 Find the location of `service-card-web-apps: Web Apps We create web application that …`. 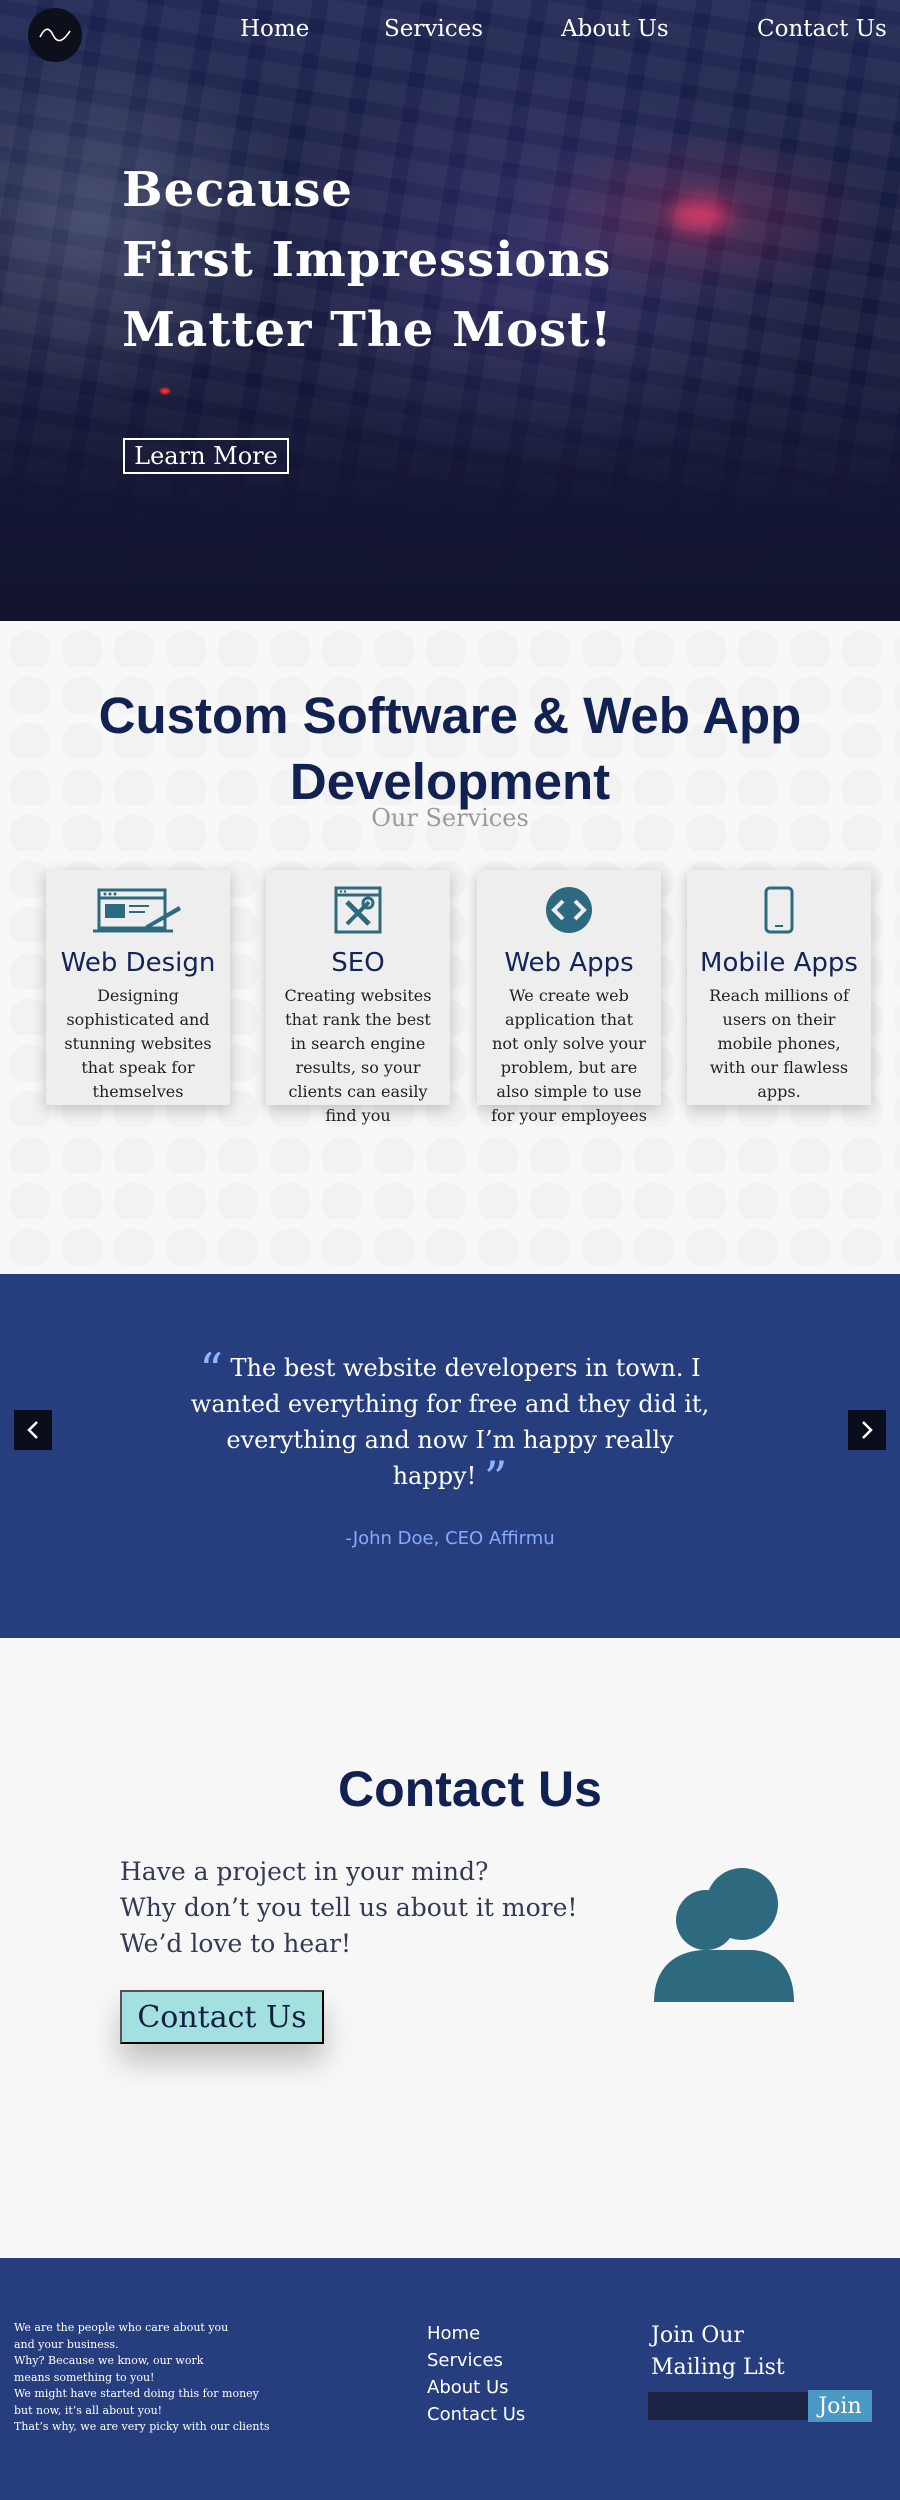

service-card-web-apps: Web Apps We create web application that … is located at coordinates (569, 997).